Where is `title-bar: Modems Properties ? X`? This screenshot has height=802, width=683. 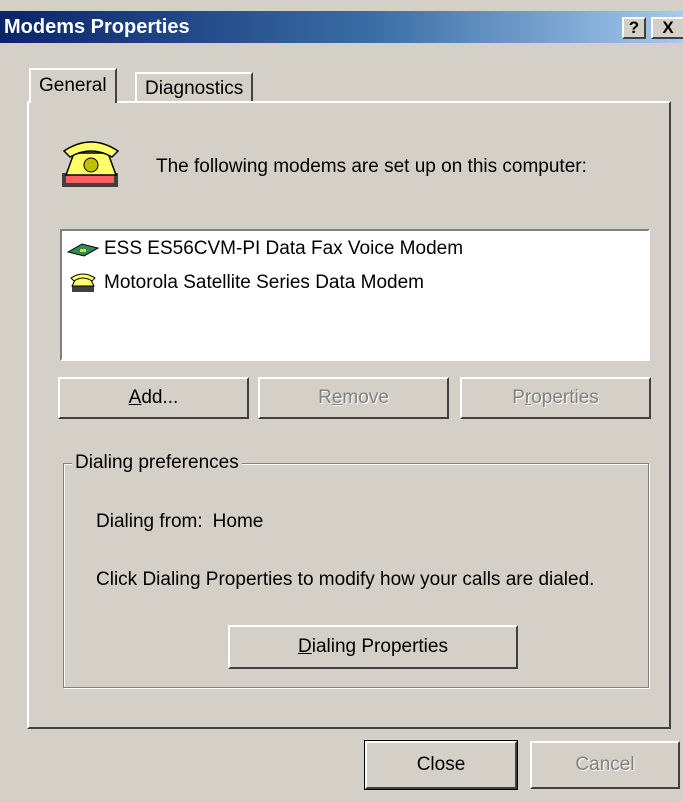 title-bar: Modems Properties ? X is located at coordinates (341, 27).